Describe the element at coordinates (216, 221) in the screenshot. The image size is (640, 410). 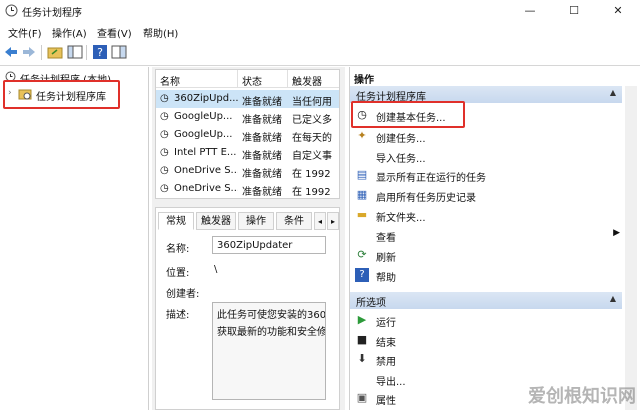
I see `tab-triggers: 触发器` at that location.